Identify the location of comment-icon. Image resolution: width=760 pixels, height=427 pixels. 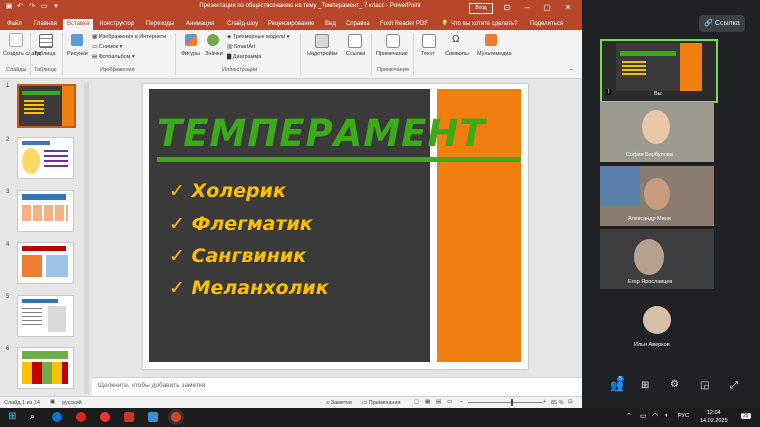
(393, 41).